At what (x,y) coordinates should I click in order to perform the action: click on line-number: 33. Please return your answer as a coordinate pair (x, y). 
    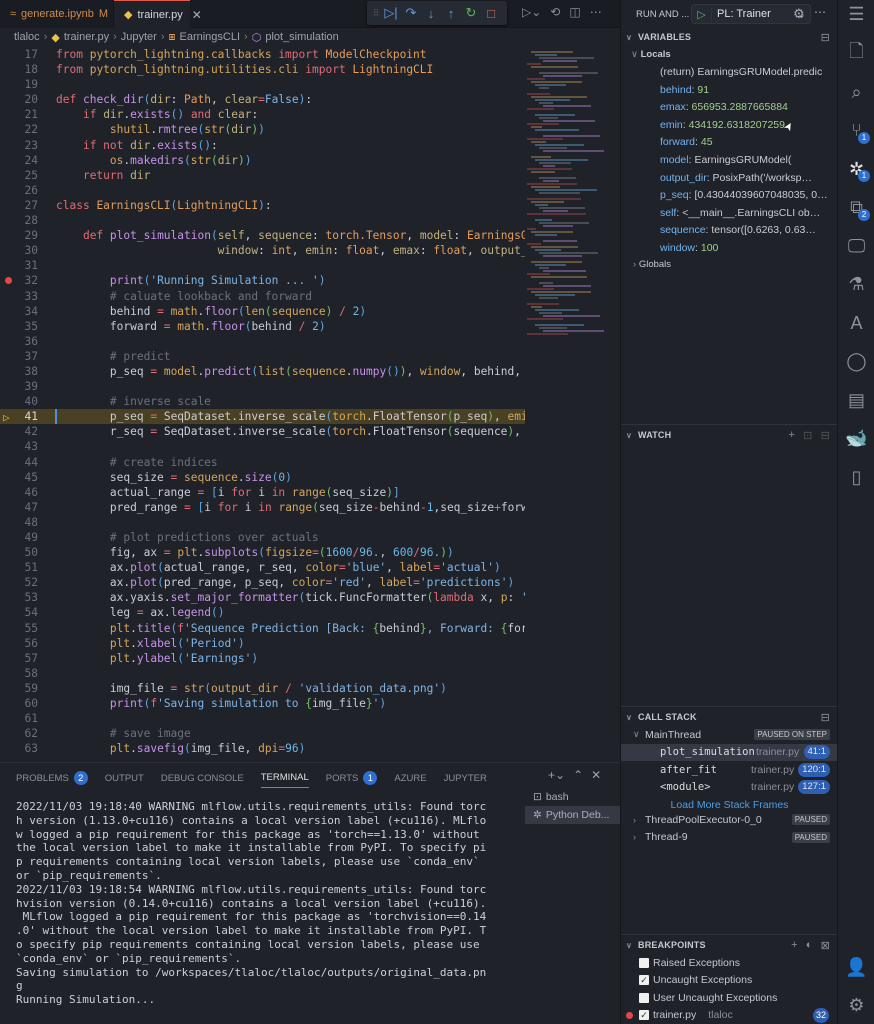
    Looking at the image, I should click on (31, 296).